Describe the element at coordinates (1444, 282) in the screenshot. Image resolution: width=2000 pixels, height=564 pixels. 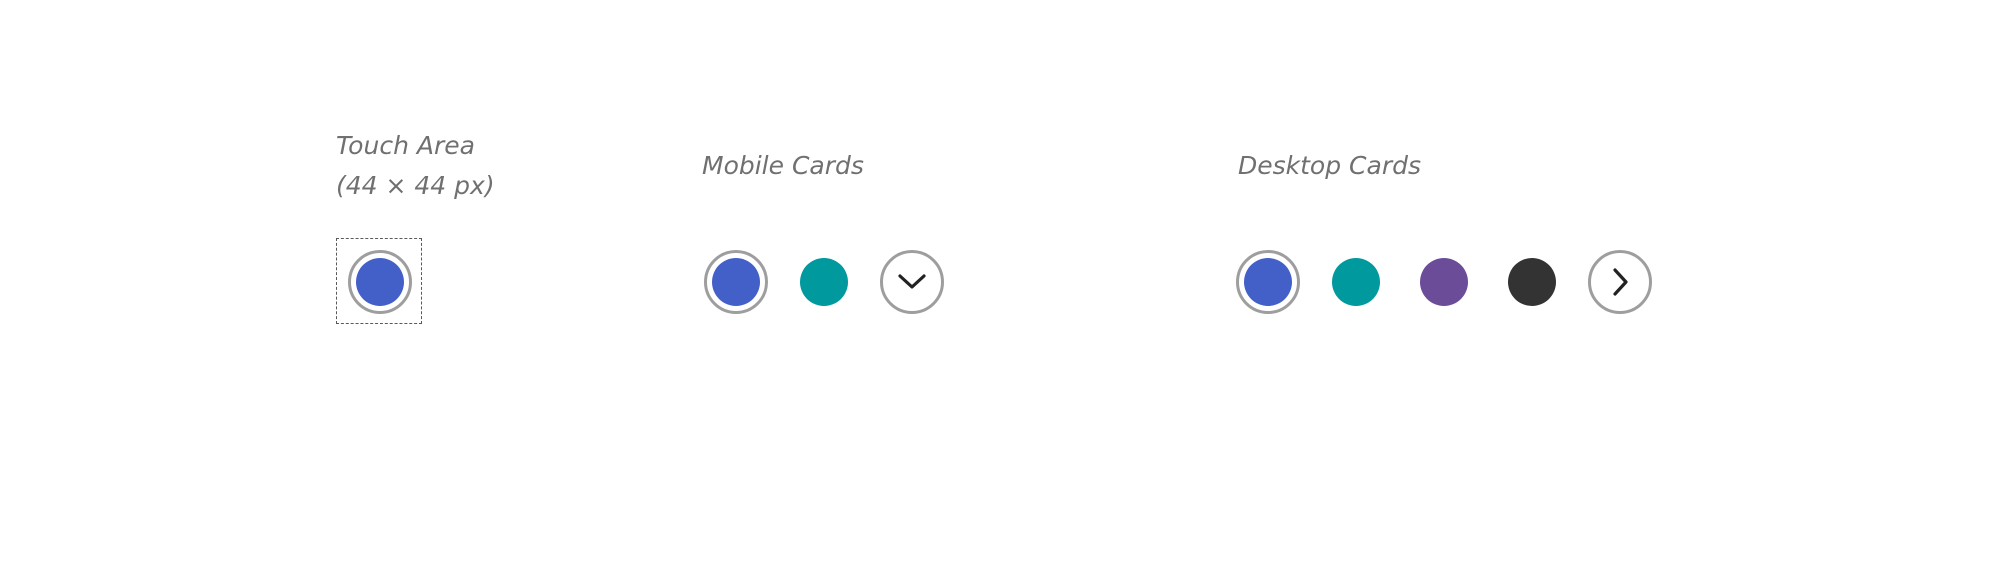
I see `desktop-swatch-purple` at that location.